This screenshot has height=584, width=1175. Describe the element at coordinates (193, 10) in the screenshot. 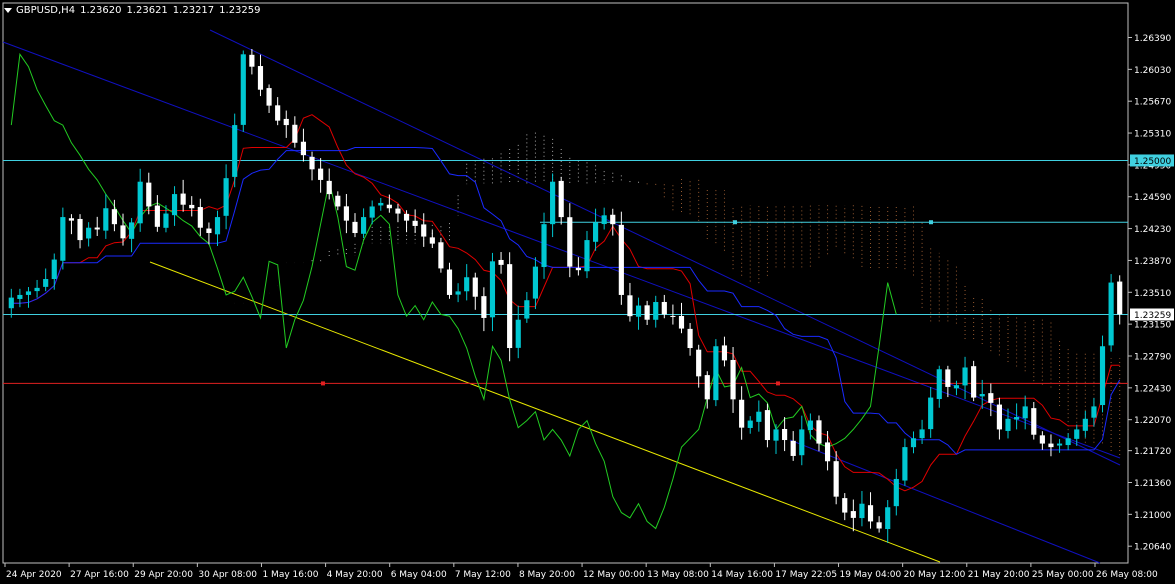

I see `low-value: 1.23217` at that location.